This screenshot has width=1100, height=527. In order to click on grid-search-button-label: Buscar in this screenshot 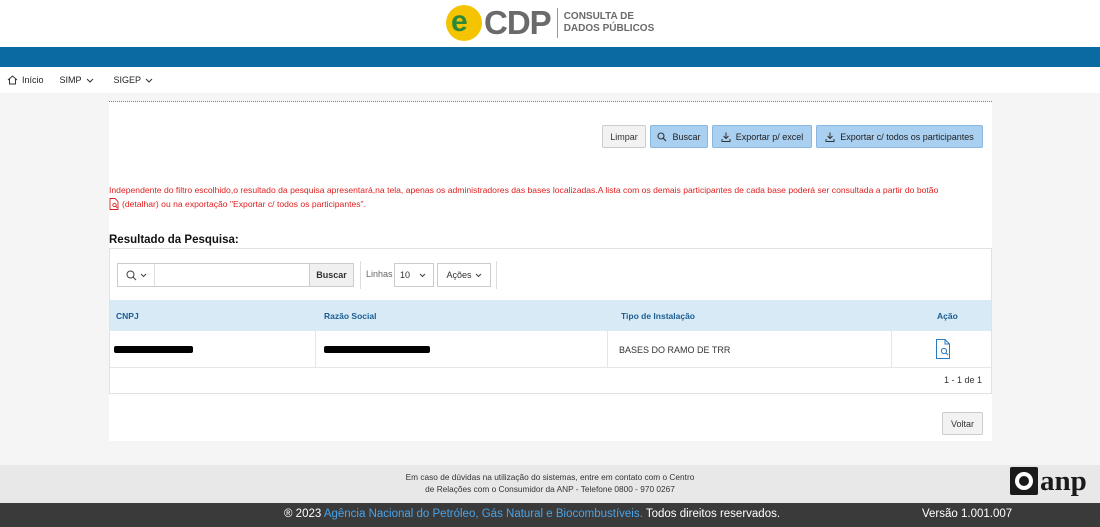, I will do `click(331, 275)`.